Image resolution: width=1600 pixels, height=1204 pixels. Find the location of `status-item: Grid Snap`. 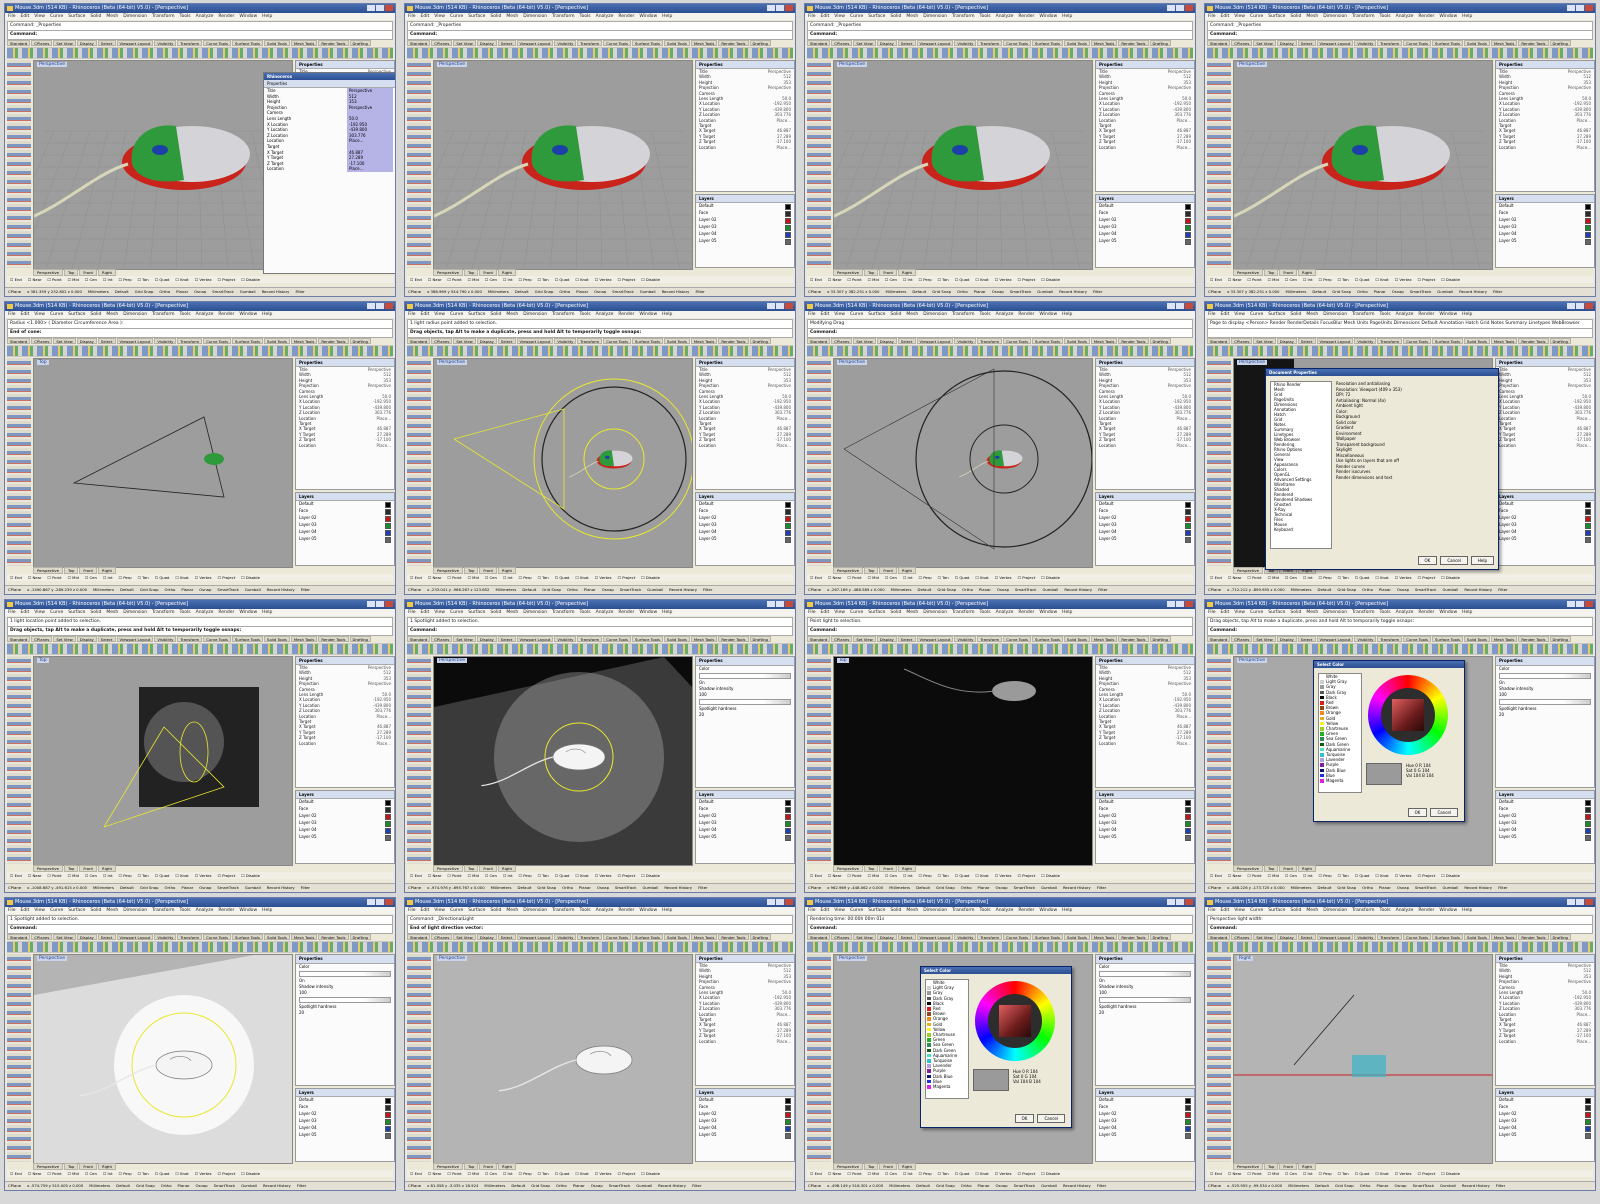

status-item: Grid Snap is located at coordinates (149, 590).